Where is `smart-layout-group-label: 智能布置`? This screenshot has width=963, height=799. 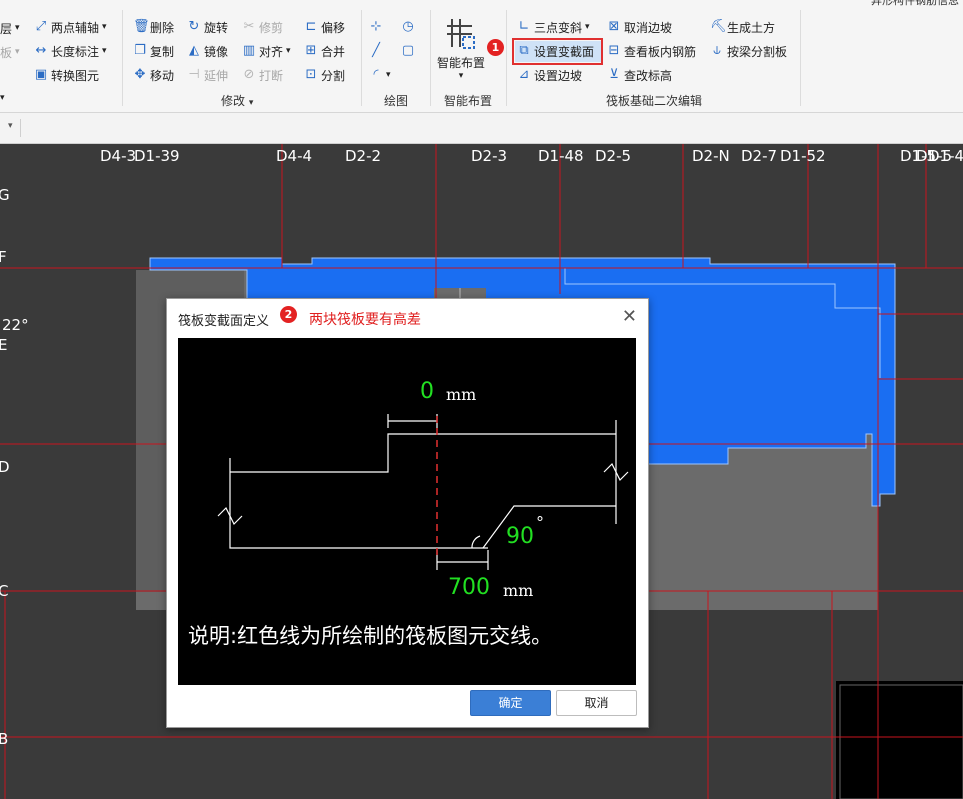 smart-layout-group-label: 智能布置 is located at coordinates (468, 101).